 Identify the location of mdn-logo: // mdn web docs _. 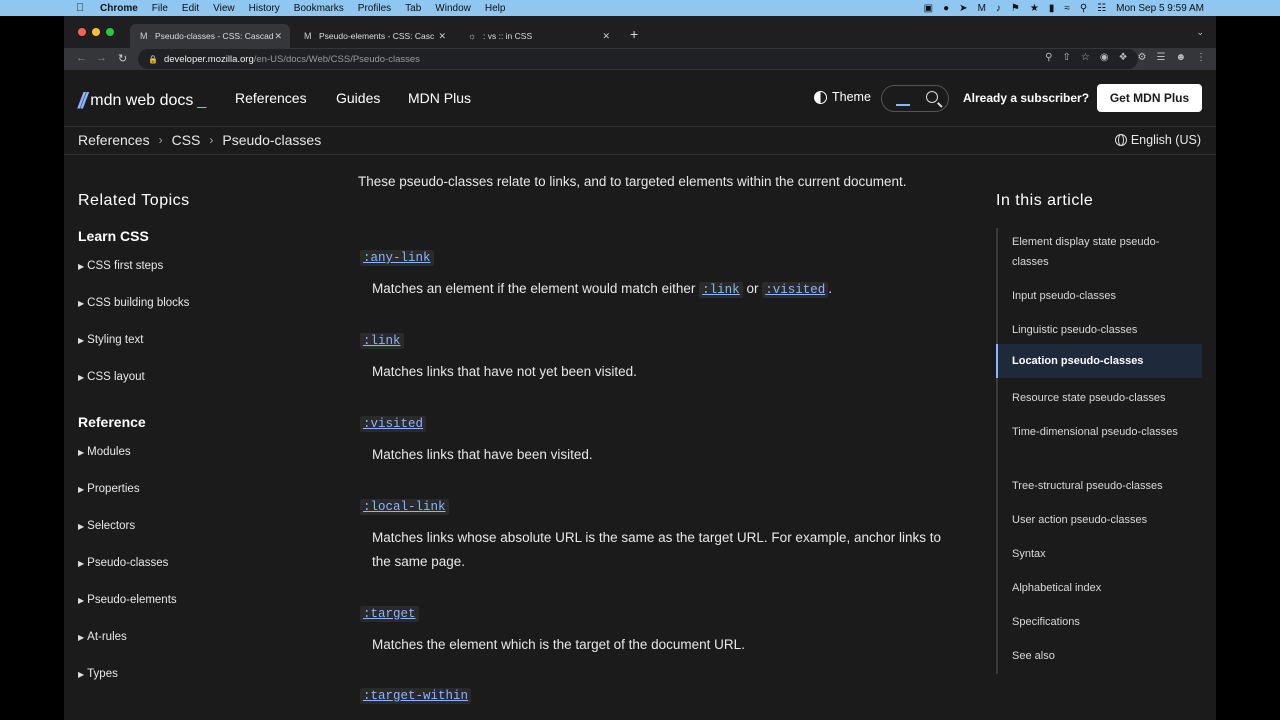
(142, 101).